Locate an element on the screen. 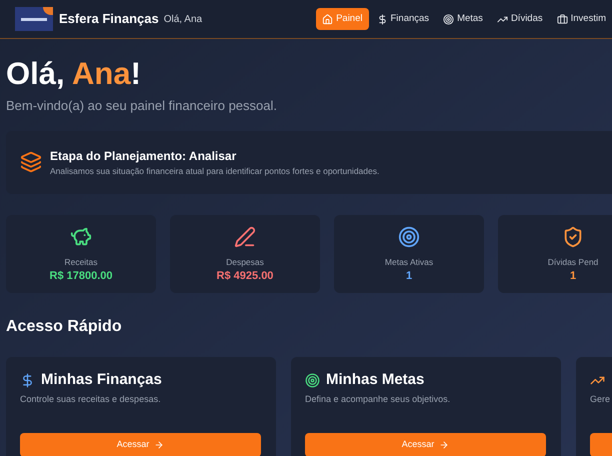 Image resolution: width=612 pixels, height=456 pixels. section-heading: Acesso Rápido is located at coordinates (64, 326).